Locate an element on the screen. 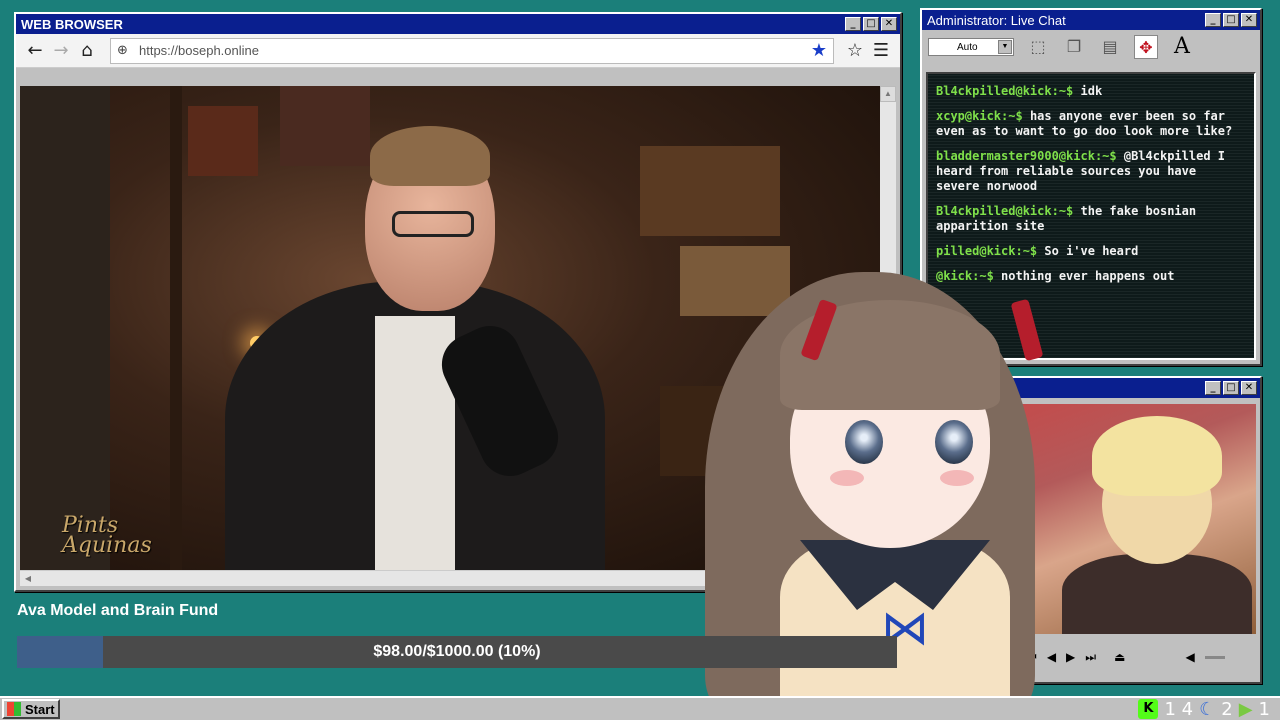 This screenshot has width=1280, height=720. avatar-body is located at coordinates (1157, 594).